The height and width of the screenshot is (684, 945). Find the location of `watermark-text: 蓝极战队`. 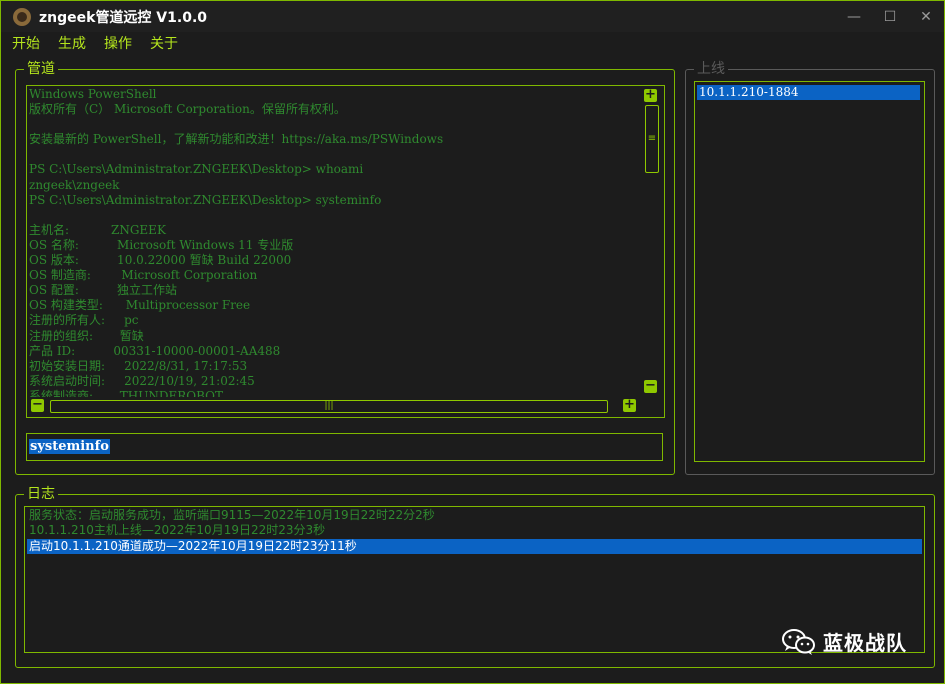

watermark-text: 蓝极战队 is located at coordinates (865, 643).